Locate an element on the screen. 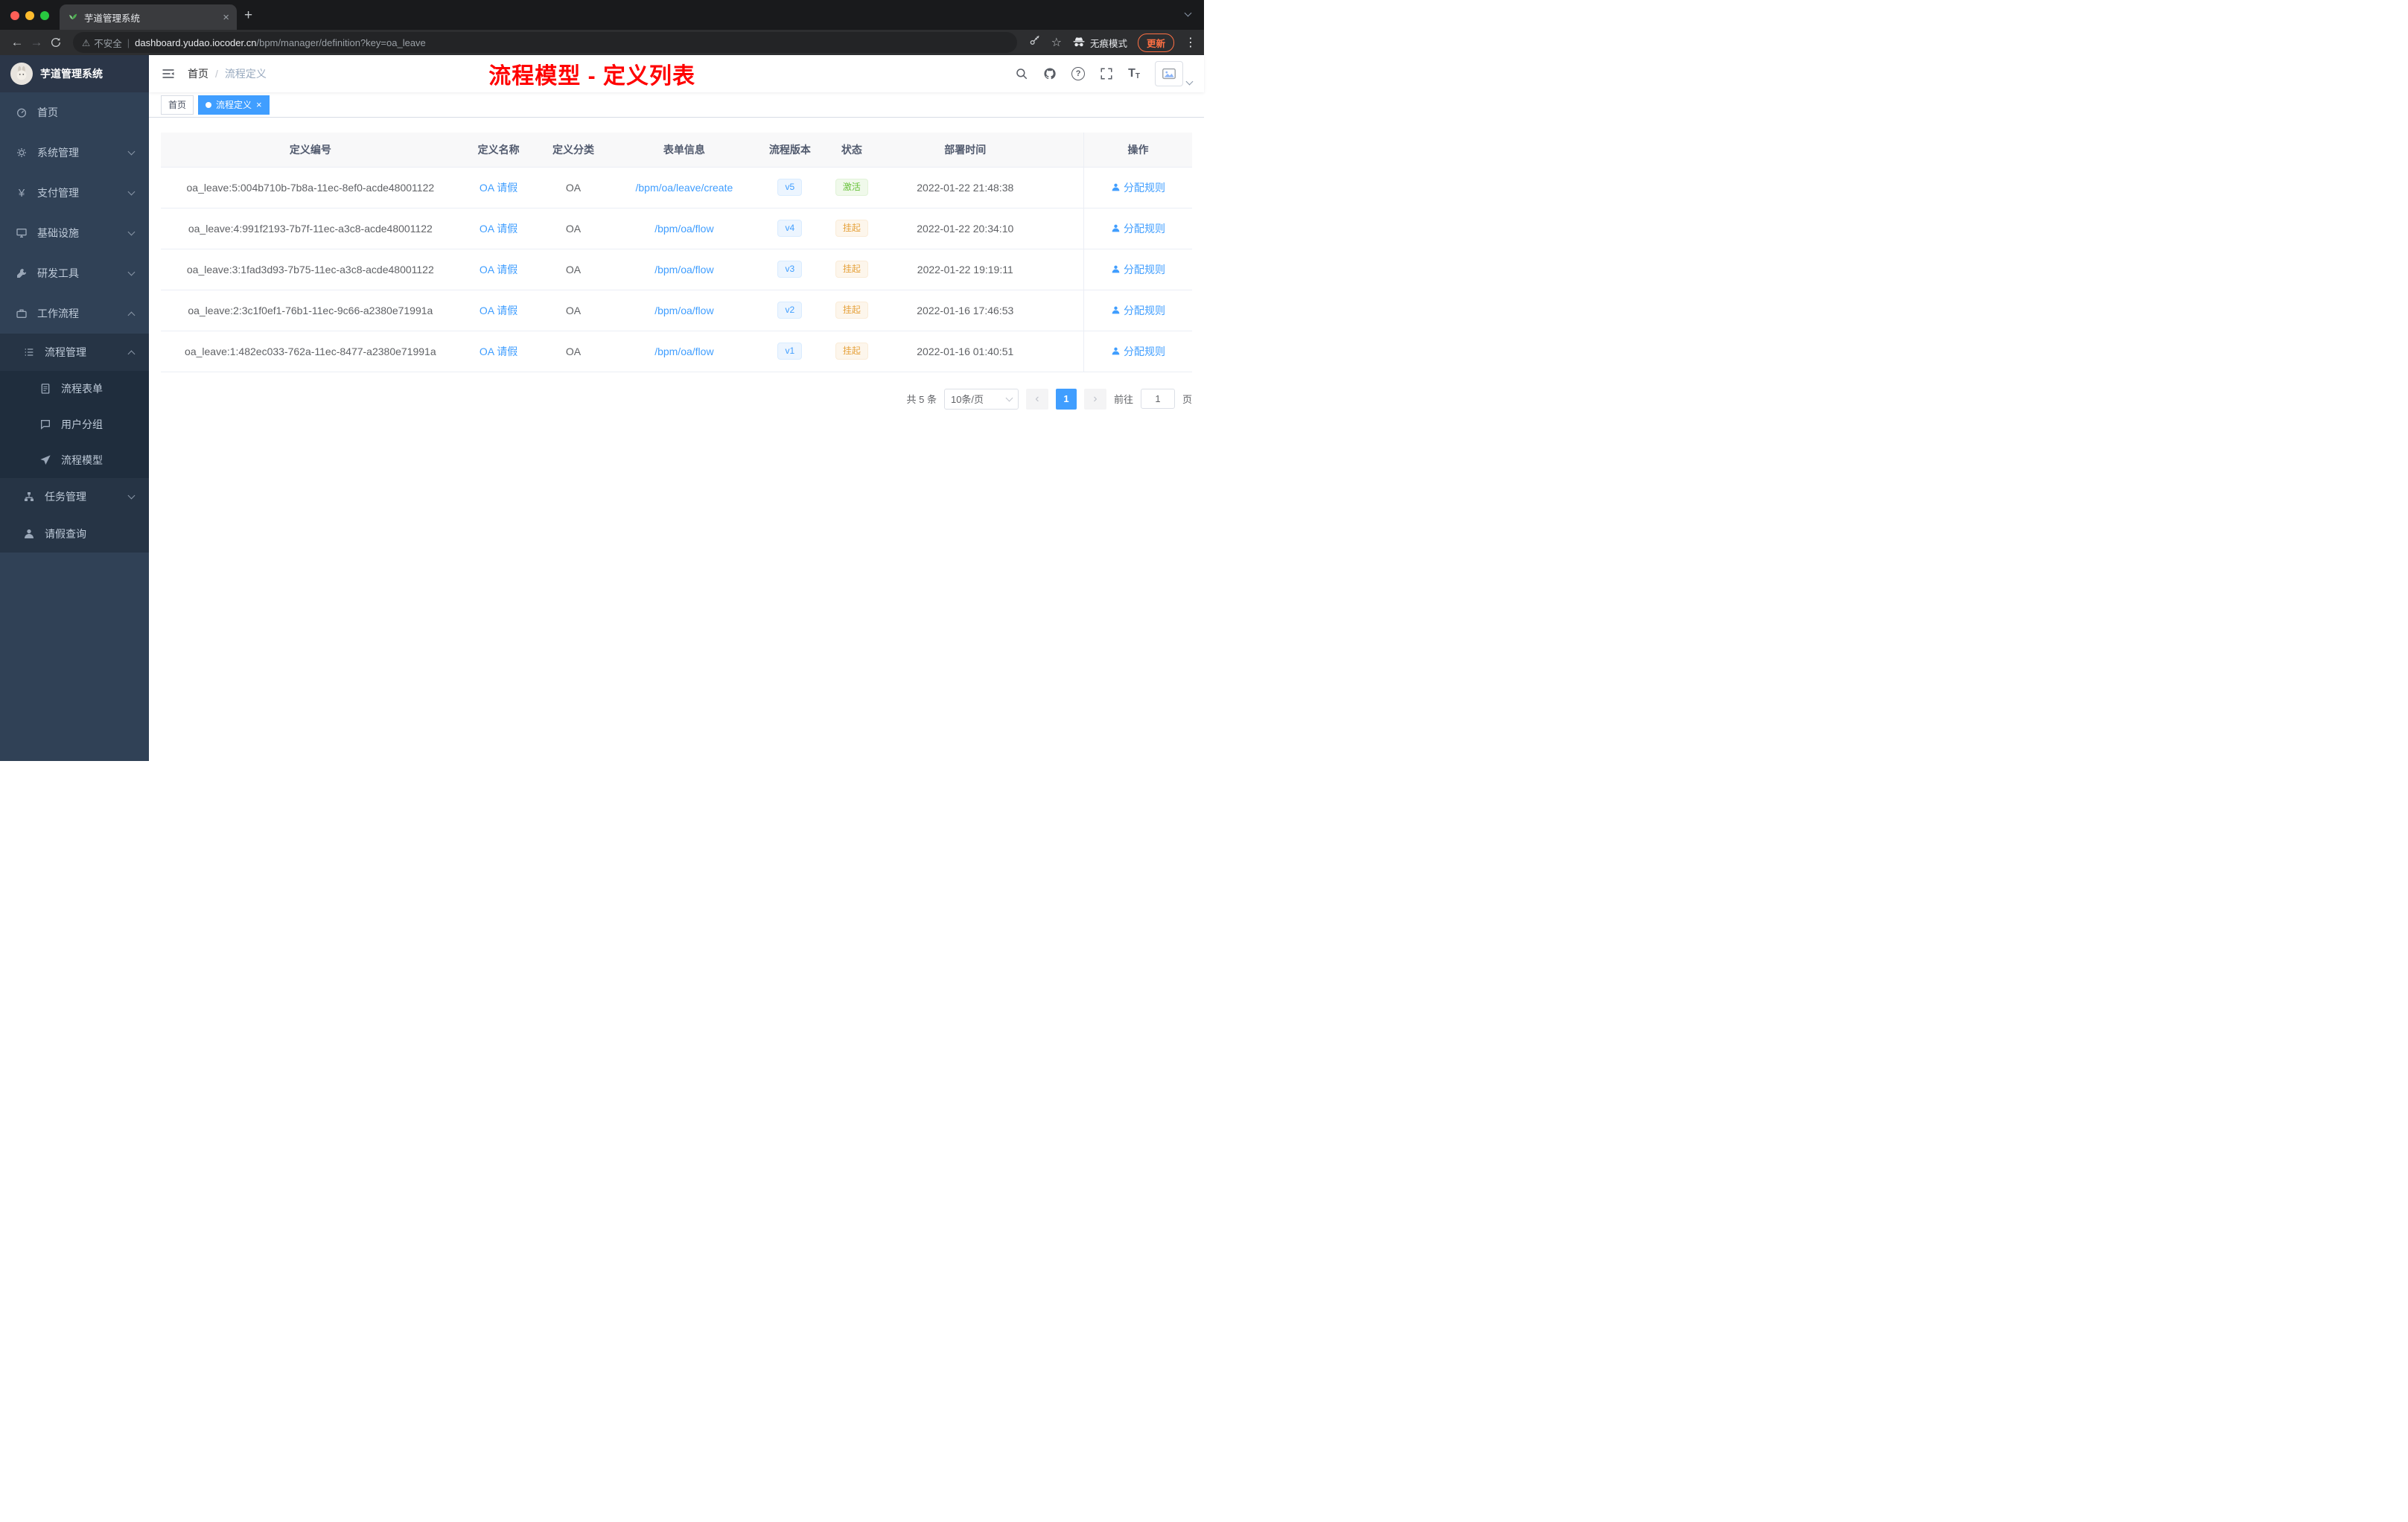 This screenshot has height=1522, width=2408. sidebar-item-system: 系统管理 is located at coordinates (74, 153).